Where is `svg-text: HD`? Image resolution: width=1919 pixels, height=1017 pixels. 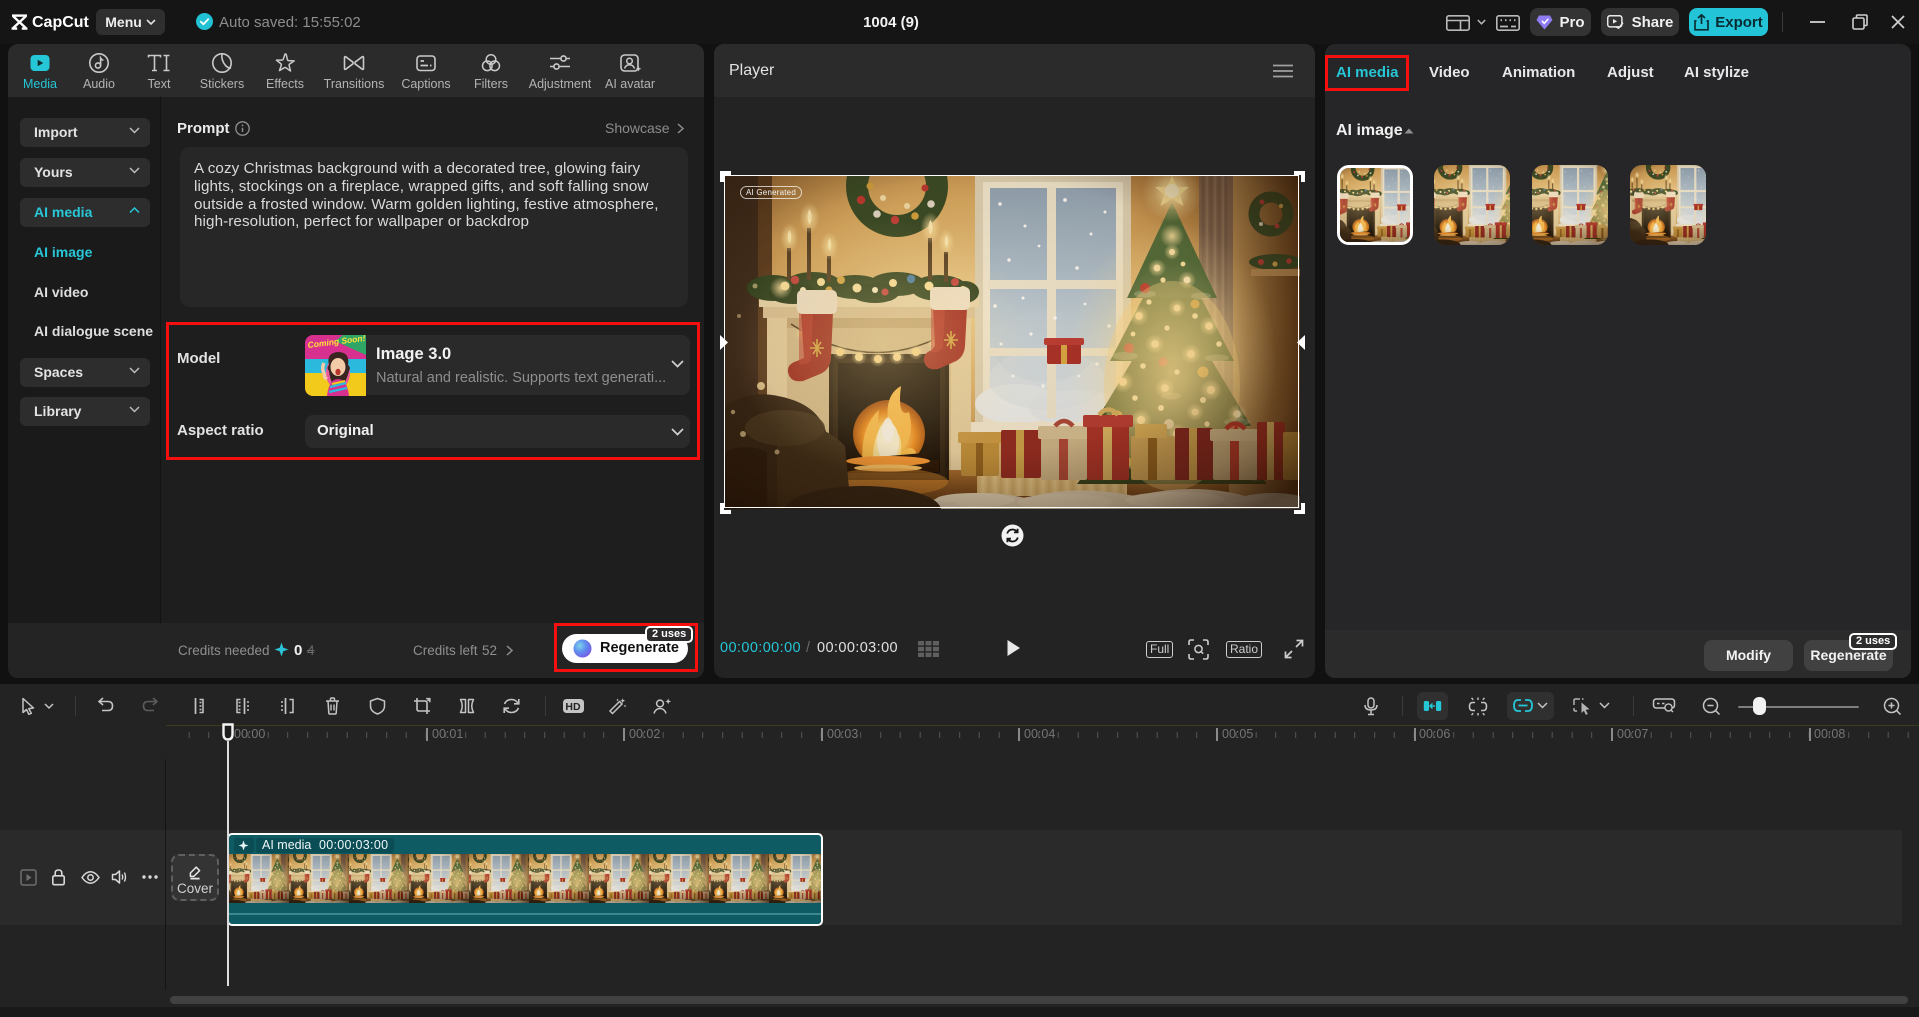 svg-text: HD is located at coordinates (573, 707).